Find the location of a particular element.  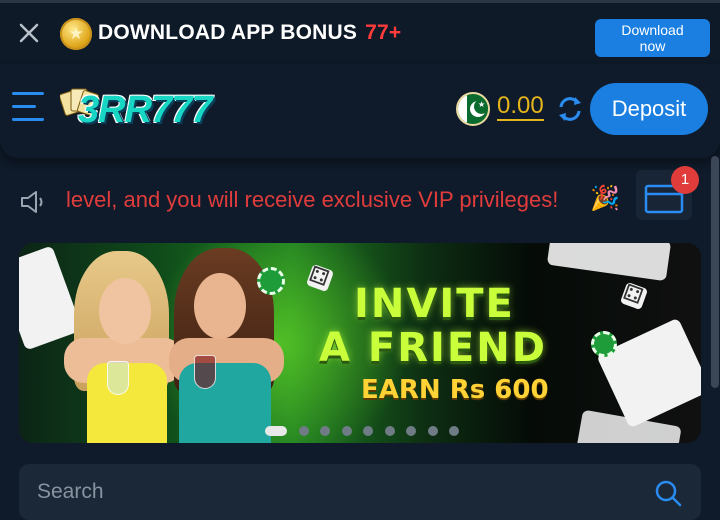

mail-count-badge: 1 is located at coordinates (685, 180).